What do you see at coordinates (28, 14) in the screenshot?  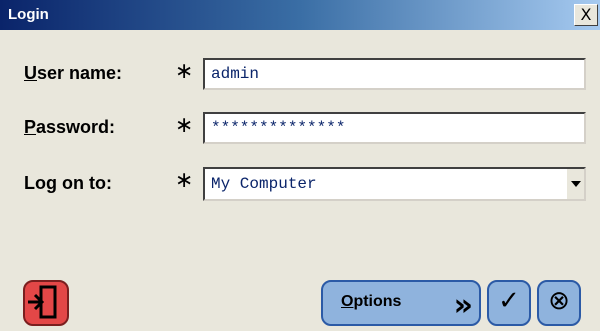 I see `window-title: Login` at bounding box center [28, 14].